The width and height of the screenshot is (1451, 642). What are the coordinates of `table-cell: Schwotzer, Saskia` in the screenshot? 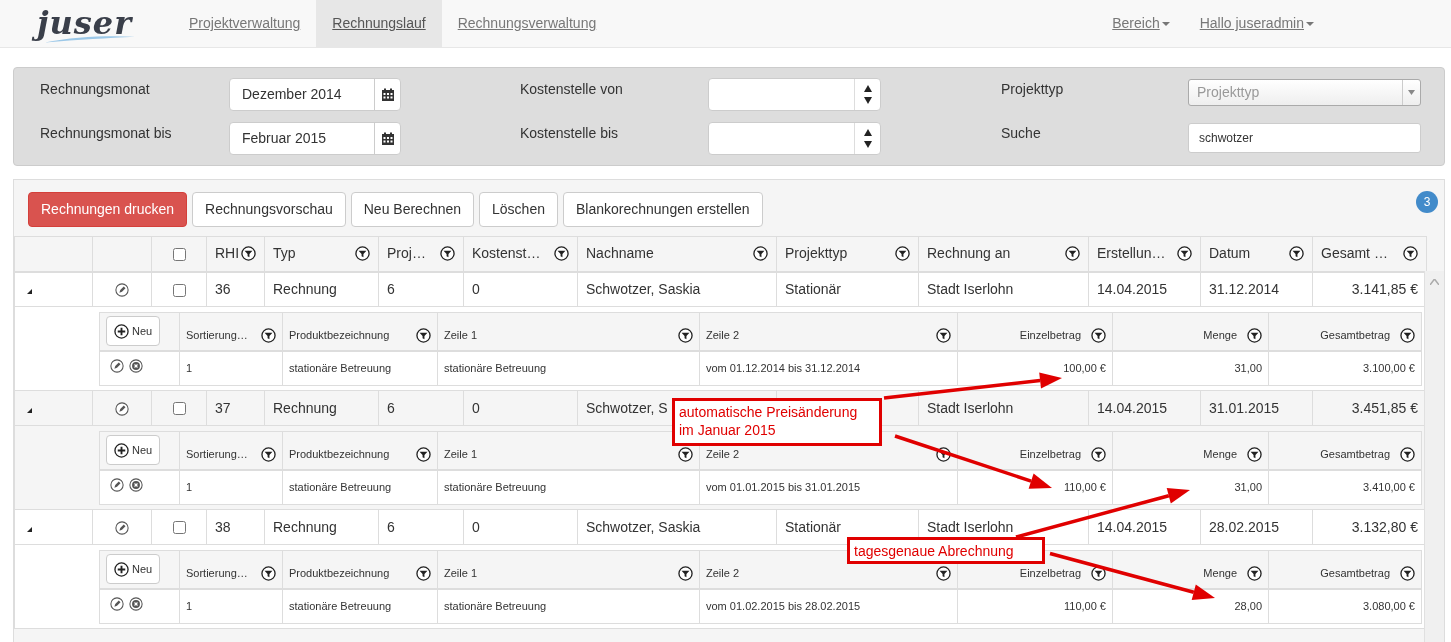 It's located at (643, 288).